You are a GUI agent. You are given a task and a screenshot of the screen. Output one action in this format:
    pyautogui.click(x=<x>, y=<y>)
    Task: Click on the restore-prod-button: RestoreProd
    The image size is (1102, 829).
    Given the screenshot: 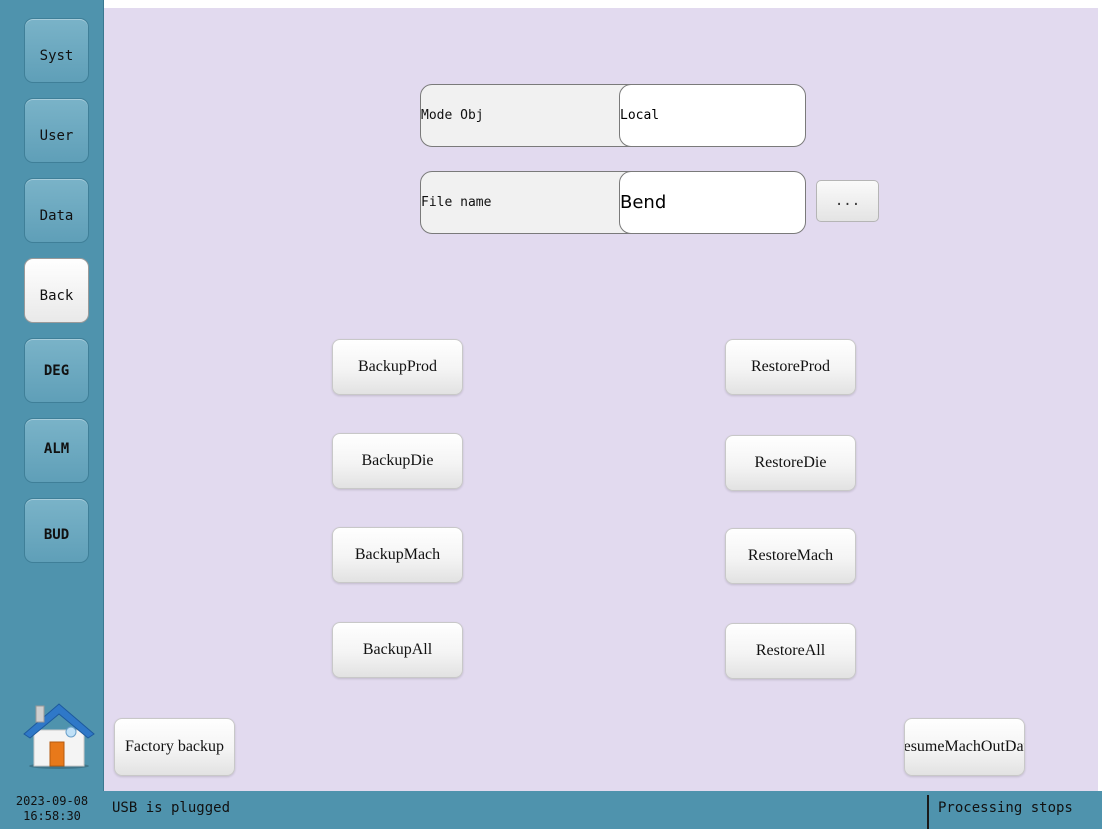 What is the action you would take?
    pyautogui.click(x=790, y=367)
    